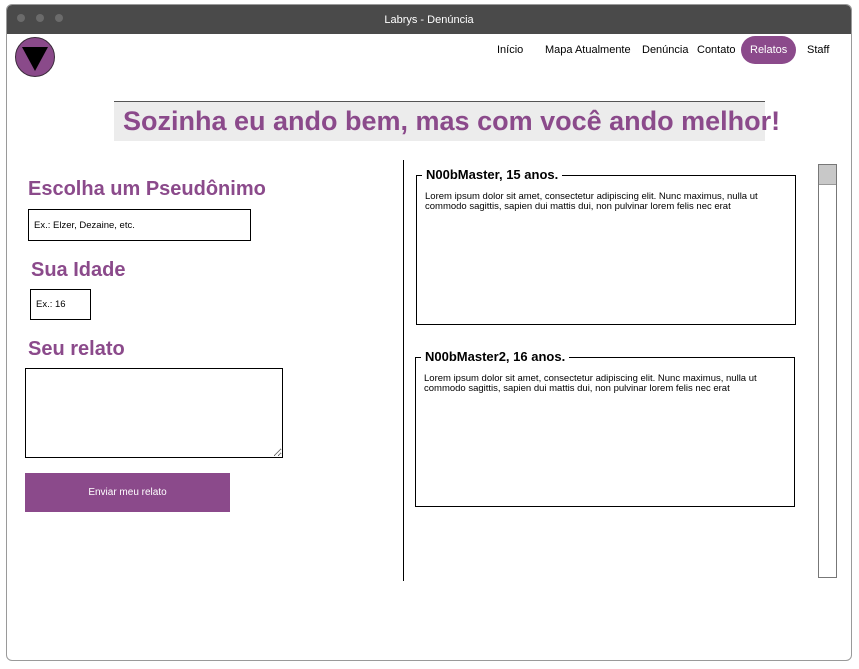  I want to click on window-title: Labrys - Denúncia, so click(429, 19).